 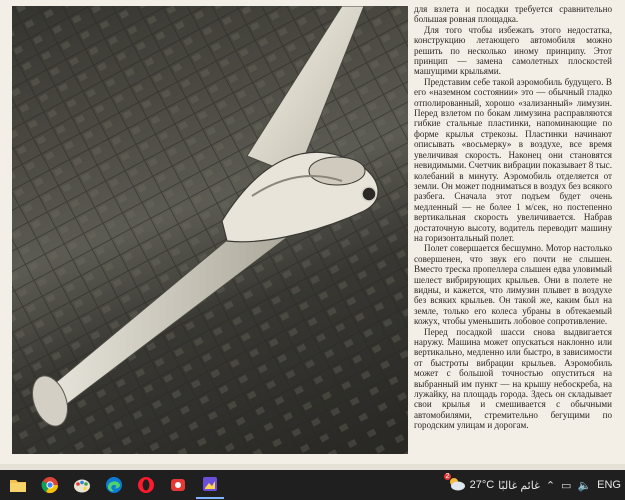 I want to click on chrome-icon, so click(x=50, y=485).